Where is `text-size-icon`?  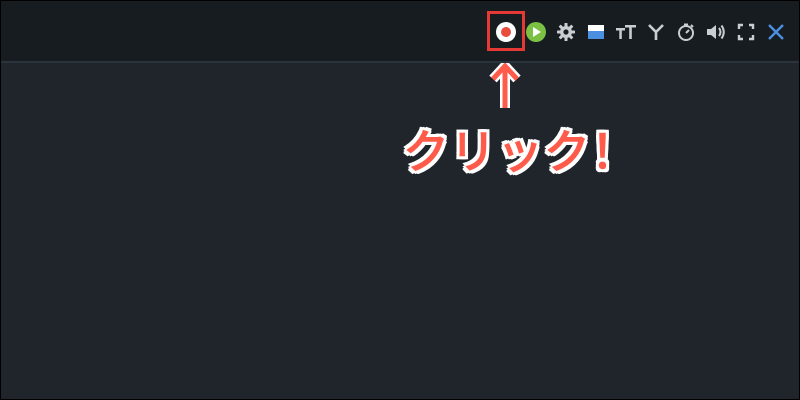 text-size-icon is located at coordinates (626, 32).